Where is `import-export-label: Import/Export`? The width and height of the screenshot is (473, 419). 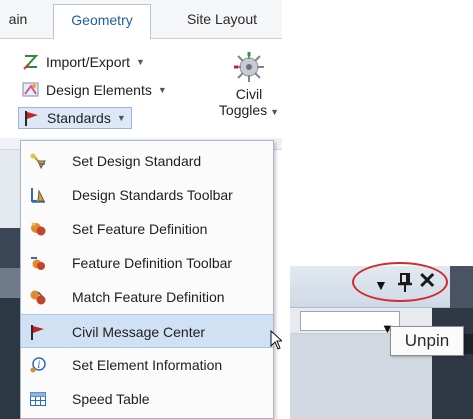
import-export-label: Import/Export is located at coordinates (88, 62).